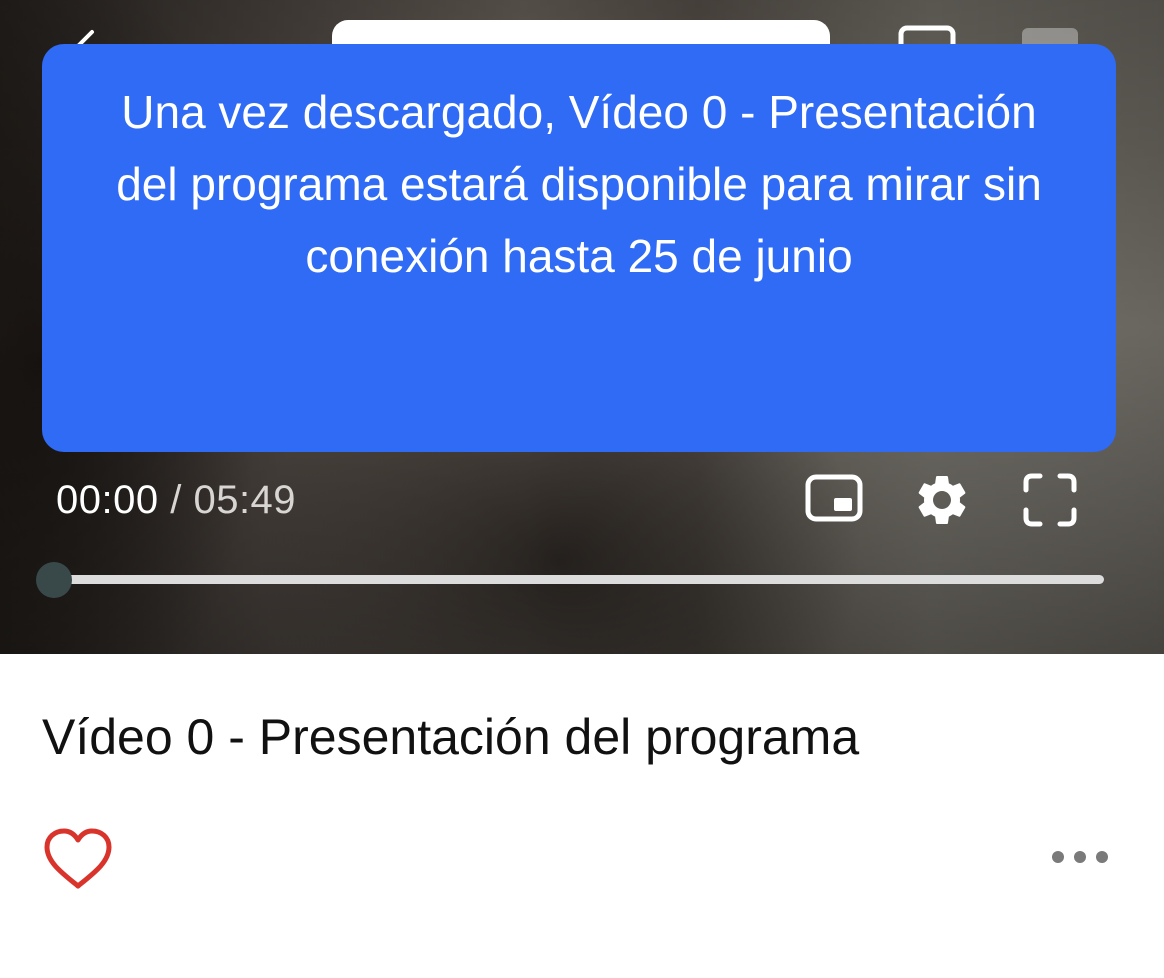 This screenshot has width=1164, height=978. What do you see at coordinates (942, 500) in the screenshot?
I see `gear-icon` at bounding box center [942, 500].